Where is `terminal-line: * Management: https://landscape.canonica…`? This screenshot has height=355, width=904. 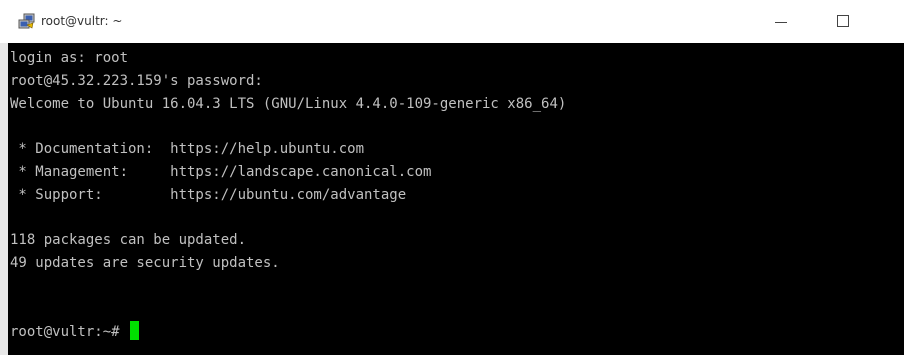 terminal-line: * Management: https://landscape.canonica… is located at coordinates (221, 171).